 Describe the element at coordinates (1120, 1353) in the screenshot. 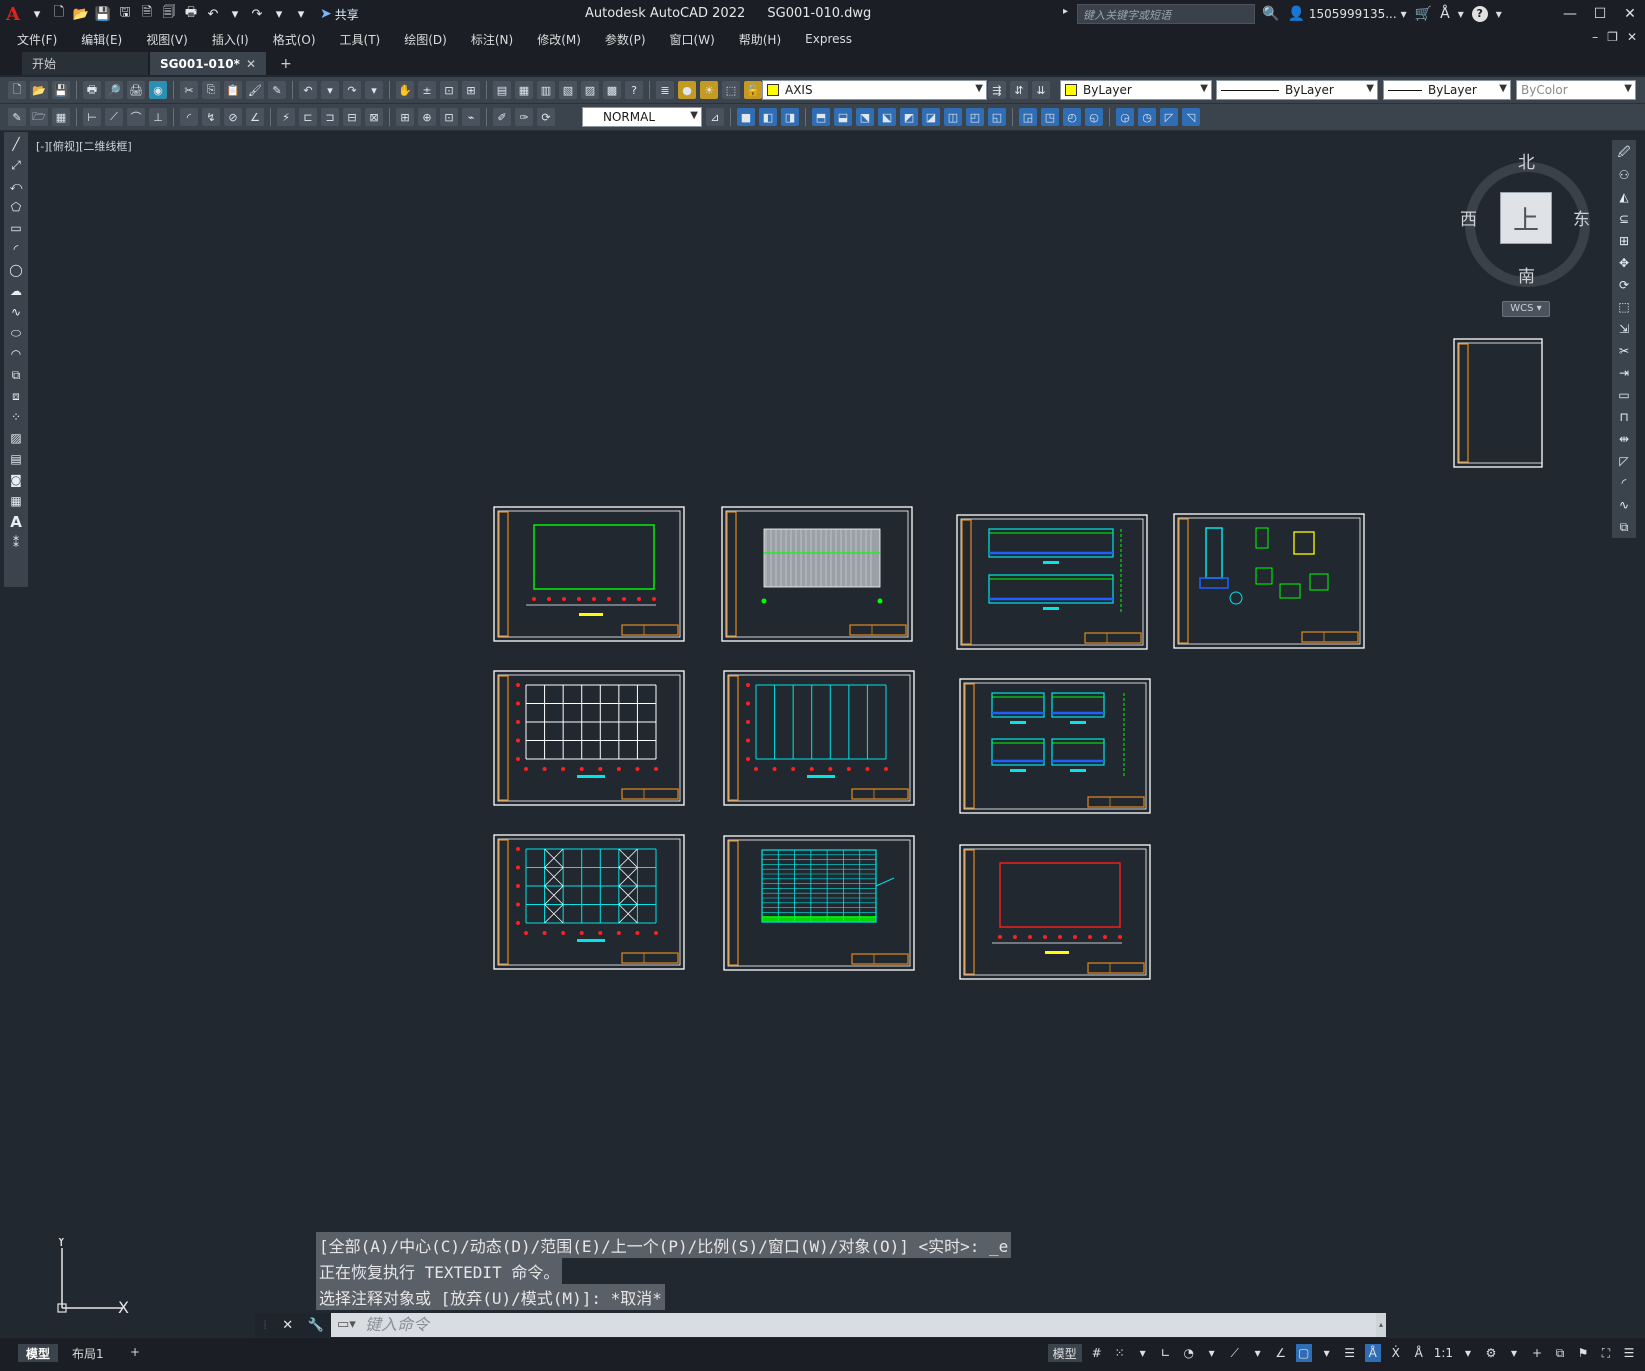

I see `snap-icon: ⁙` at that location.